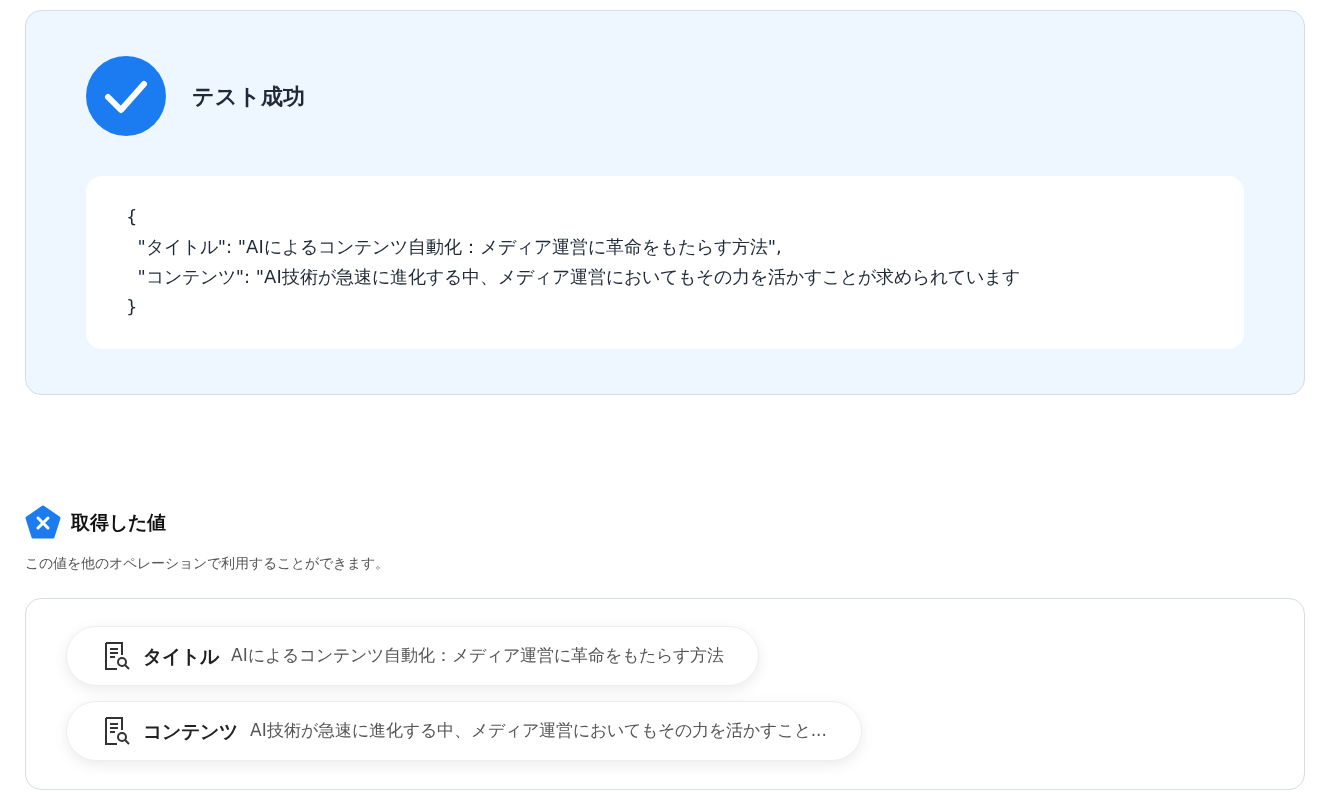 This screenshot has width=1330, height=808. Describe the element at coordinates (207, 563) in the screenshot. I see `section-description: この値を他のオペレーションで利用することができます。` at that location.